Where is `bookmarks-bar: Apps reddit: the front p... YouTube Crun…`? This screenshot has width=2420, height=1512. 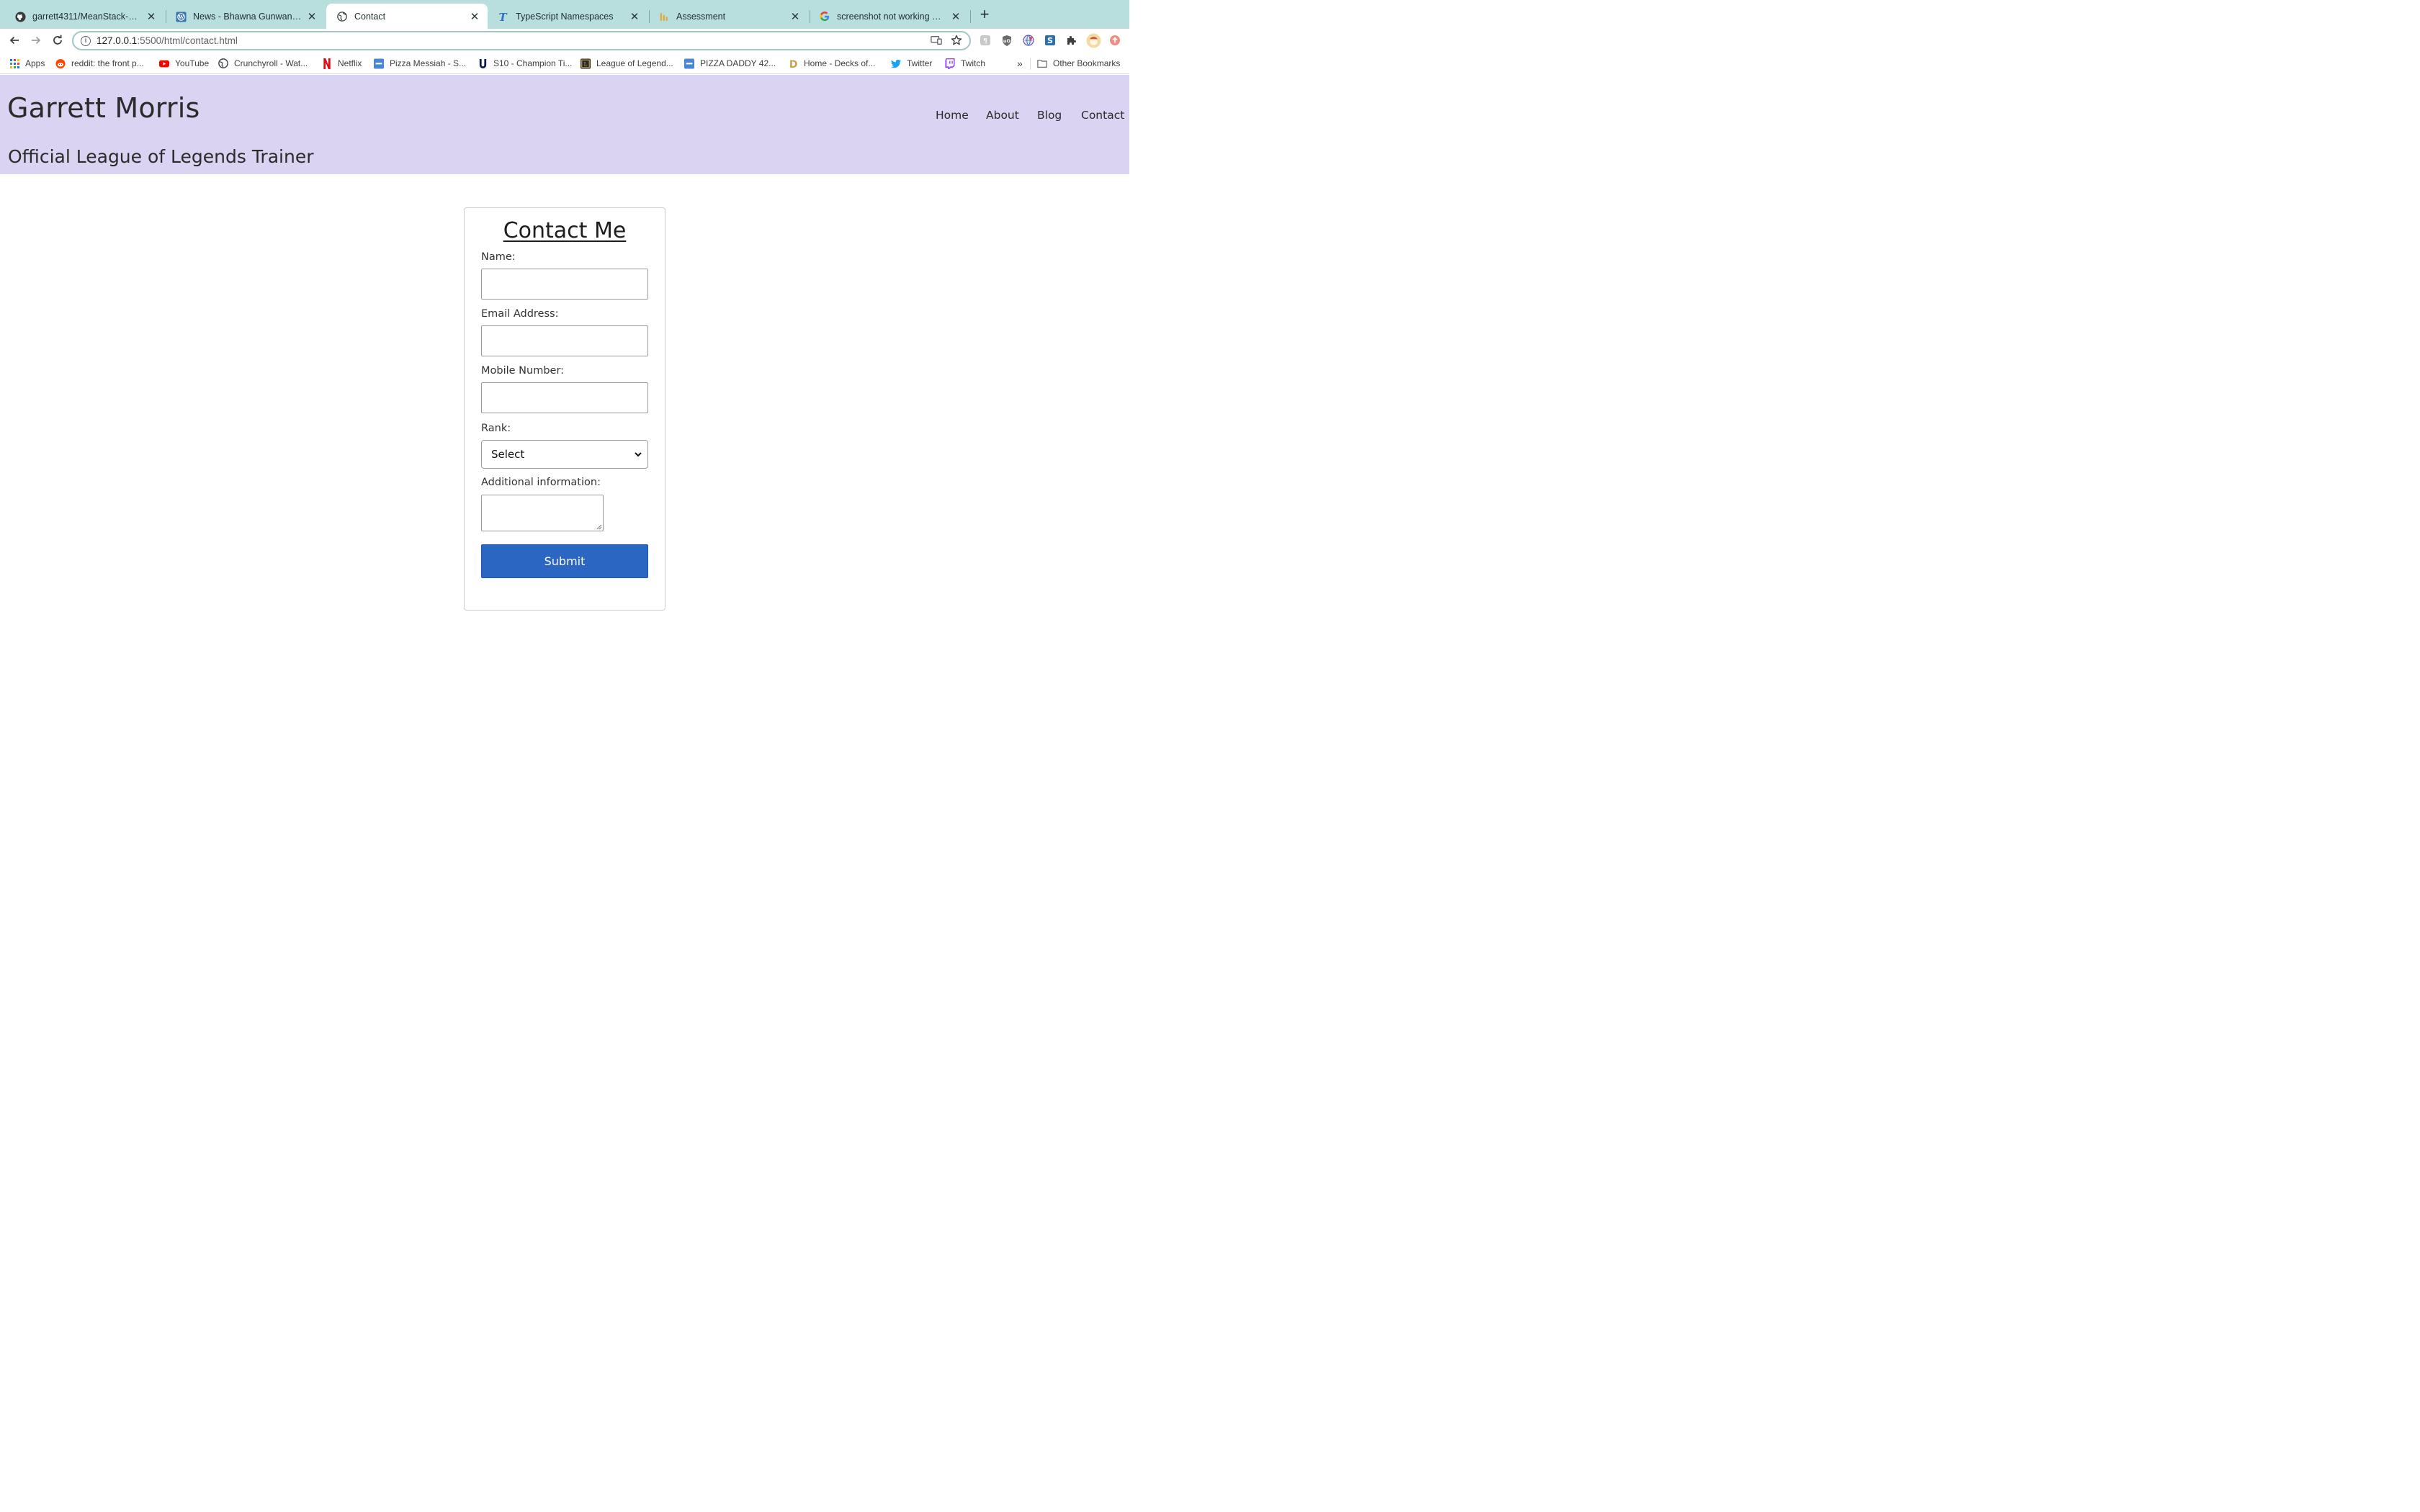 bookmarks-bar: Apps reddit: the front p... YouTube Crun… is located at coordinates (564, 63).